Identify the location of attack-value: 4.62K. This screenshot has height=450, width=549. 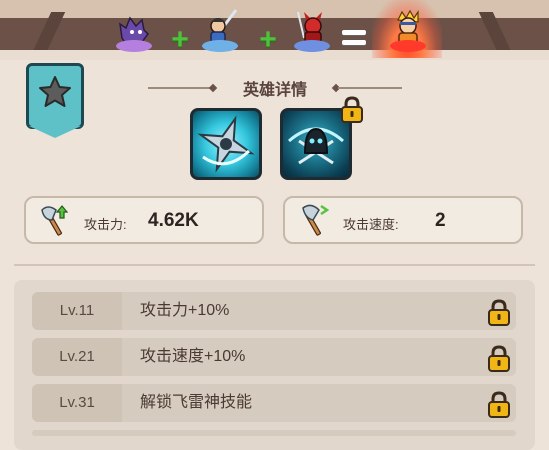
(173, 220).